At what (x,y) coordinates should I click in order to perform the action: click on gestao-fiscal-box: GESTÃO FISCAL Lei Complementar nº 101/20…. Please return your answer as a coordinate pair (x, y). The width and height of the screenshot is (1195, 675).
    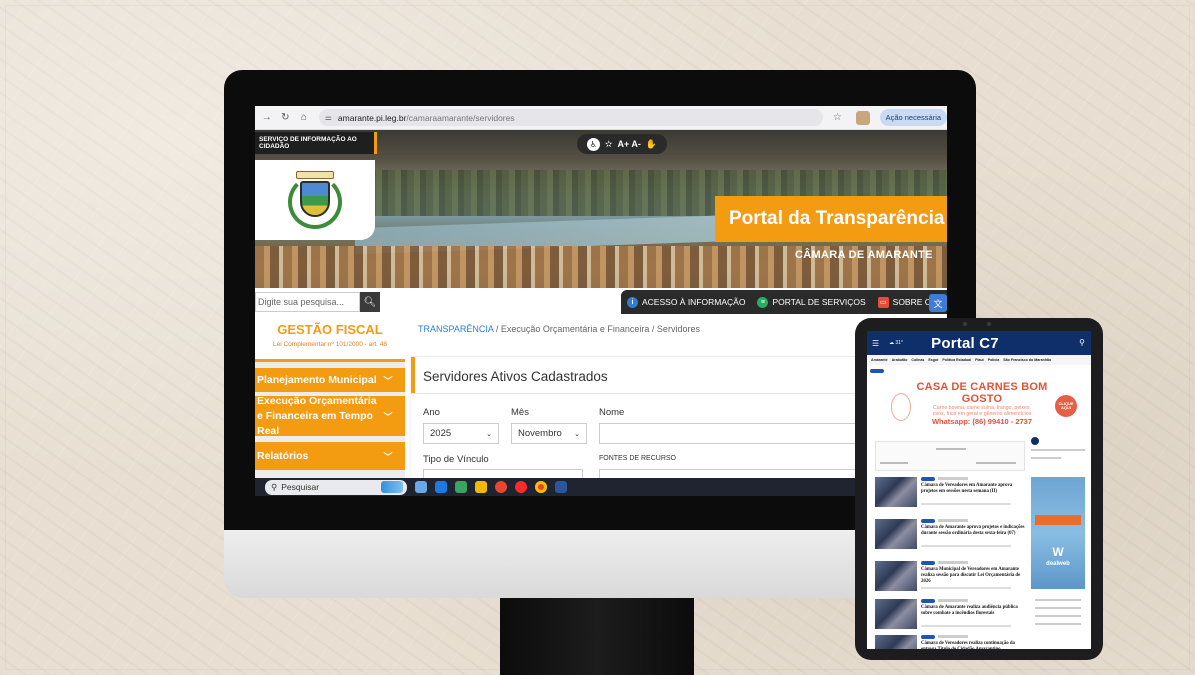
    Looking at the image, I should click on (330, 340).